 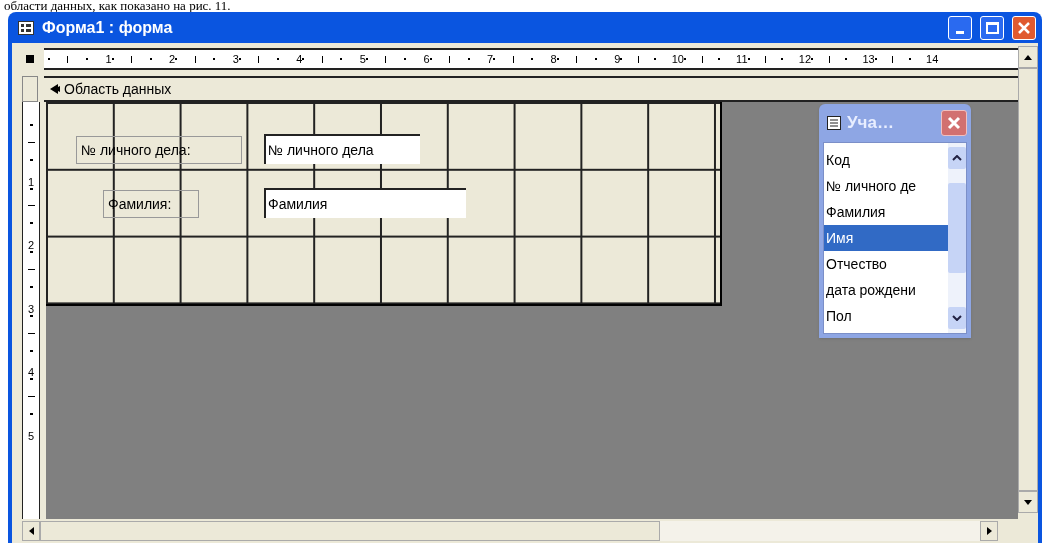 What do you see at coordinates (886, 160) in the screenshot?
I see `field-list-item: Код` at bounding box center [886, 160].